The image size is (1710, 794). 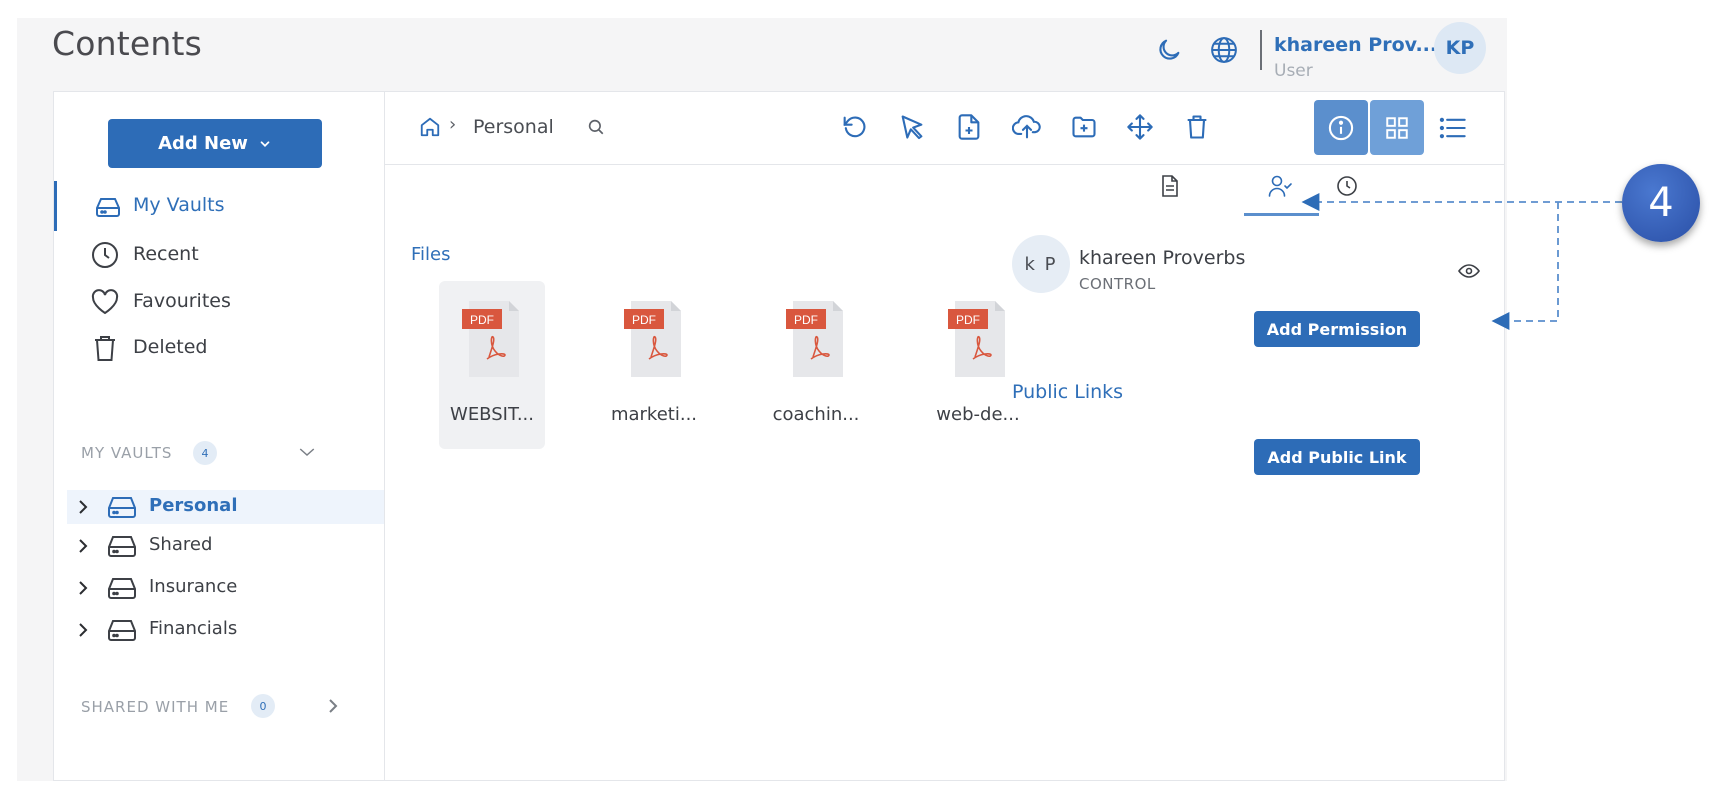 What do you see at coordinates (179, 205) in the screenshot?
I see `nav-label: My Vaults` at bounding box center [179, 205].